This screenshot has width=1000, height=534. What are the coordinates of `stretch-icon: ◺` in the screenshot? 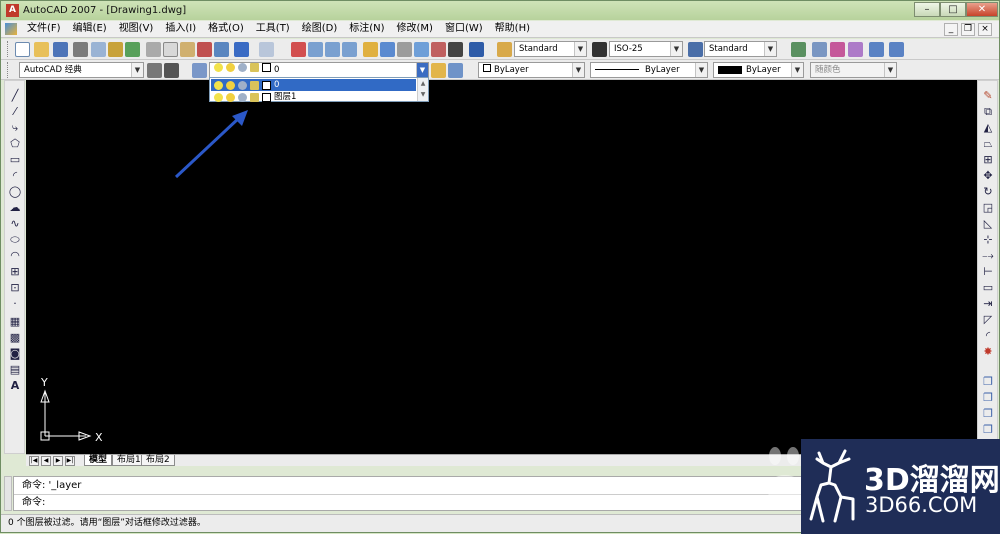 It's located at (988, 224).